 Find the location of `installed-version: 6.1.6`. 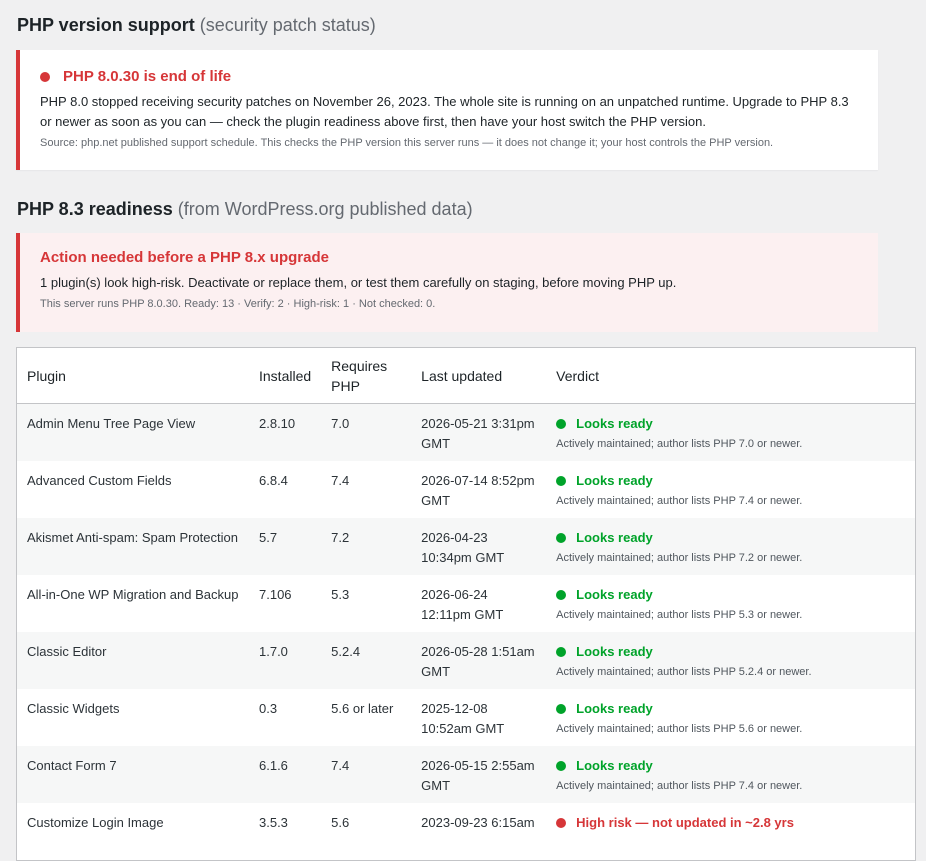

installed-version: 6.1.6 is located at coordinates (285, 774).